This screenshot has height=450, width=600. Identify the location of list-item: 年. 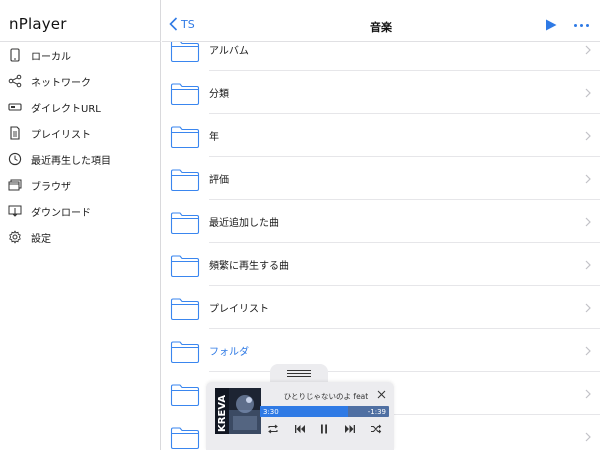
(381, 135).